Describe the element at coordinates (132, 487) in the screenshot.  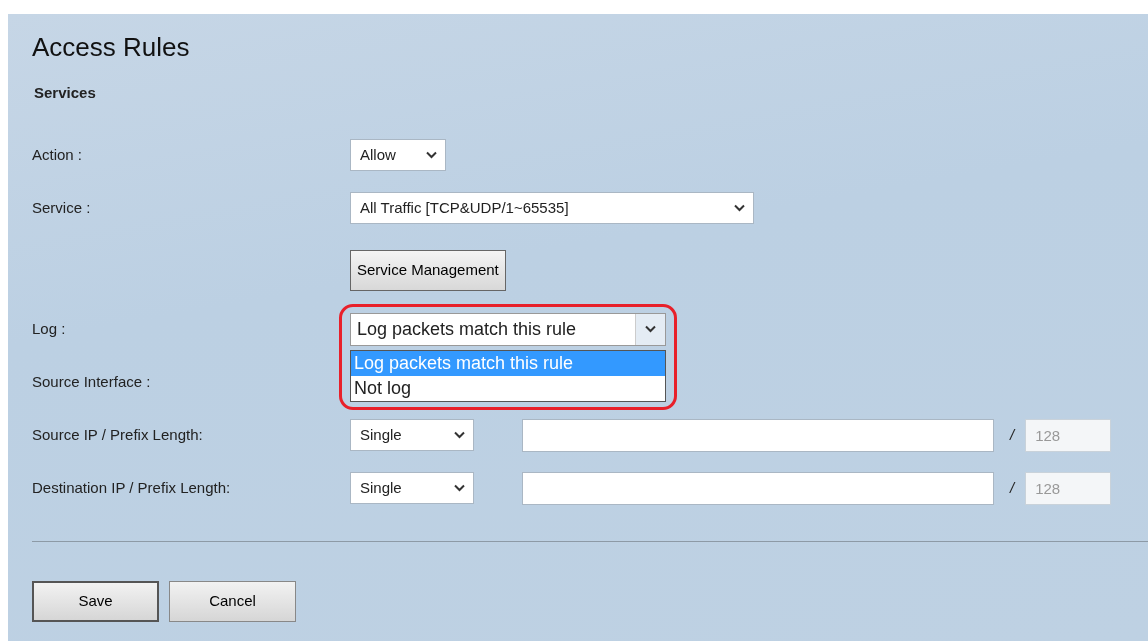
I see `field-label: Destination IP / Prefix Length:` at that location.